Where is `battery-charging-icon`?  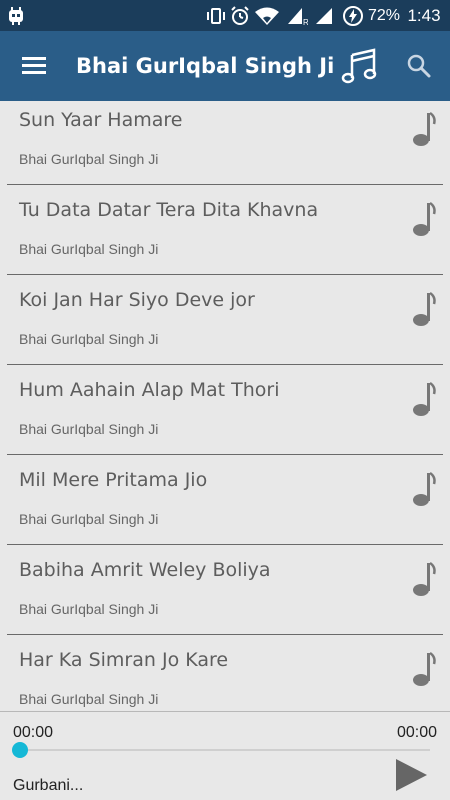 battery-charging-icon is located at coordinates (353, 15).